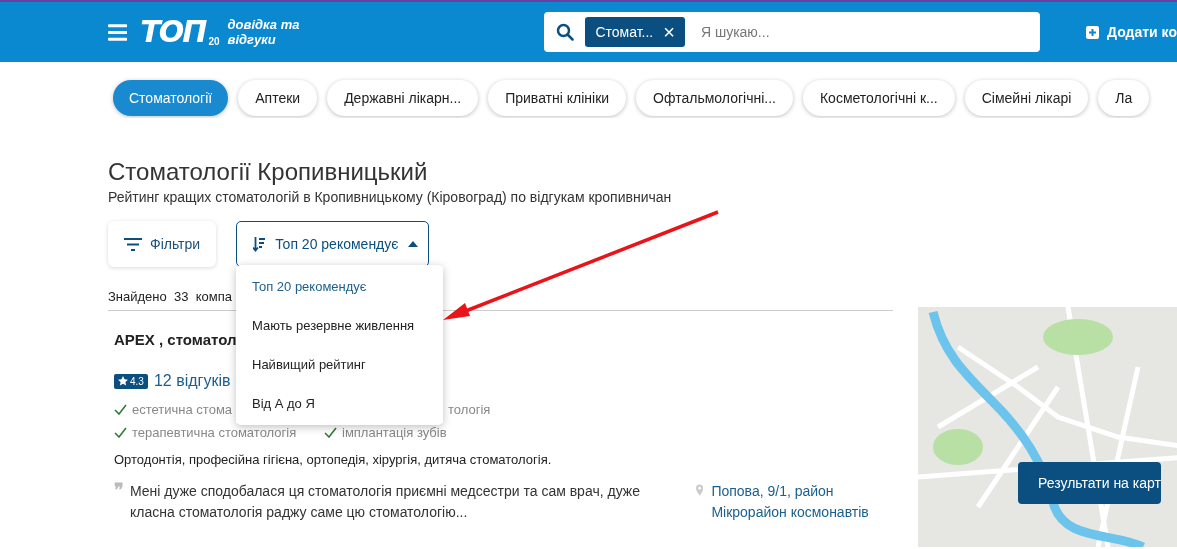 The width and height of the screenshot is (1177, 549). What do you see at coordinates (131, 381) in the screenshot?
I see `rating-badge: 4.3` at bounding box center [131, 381].